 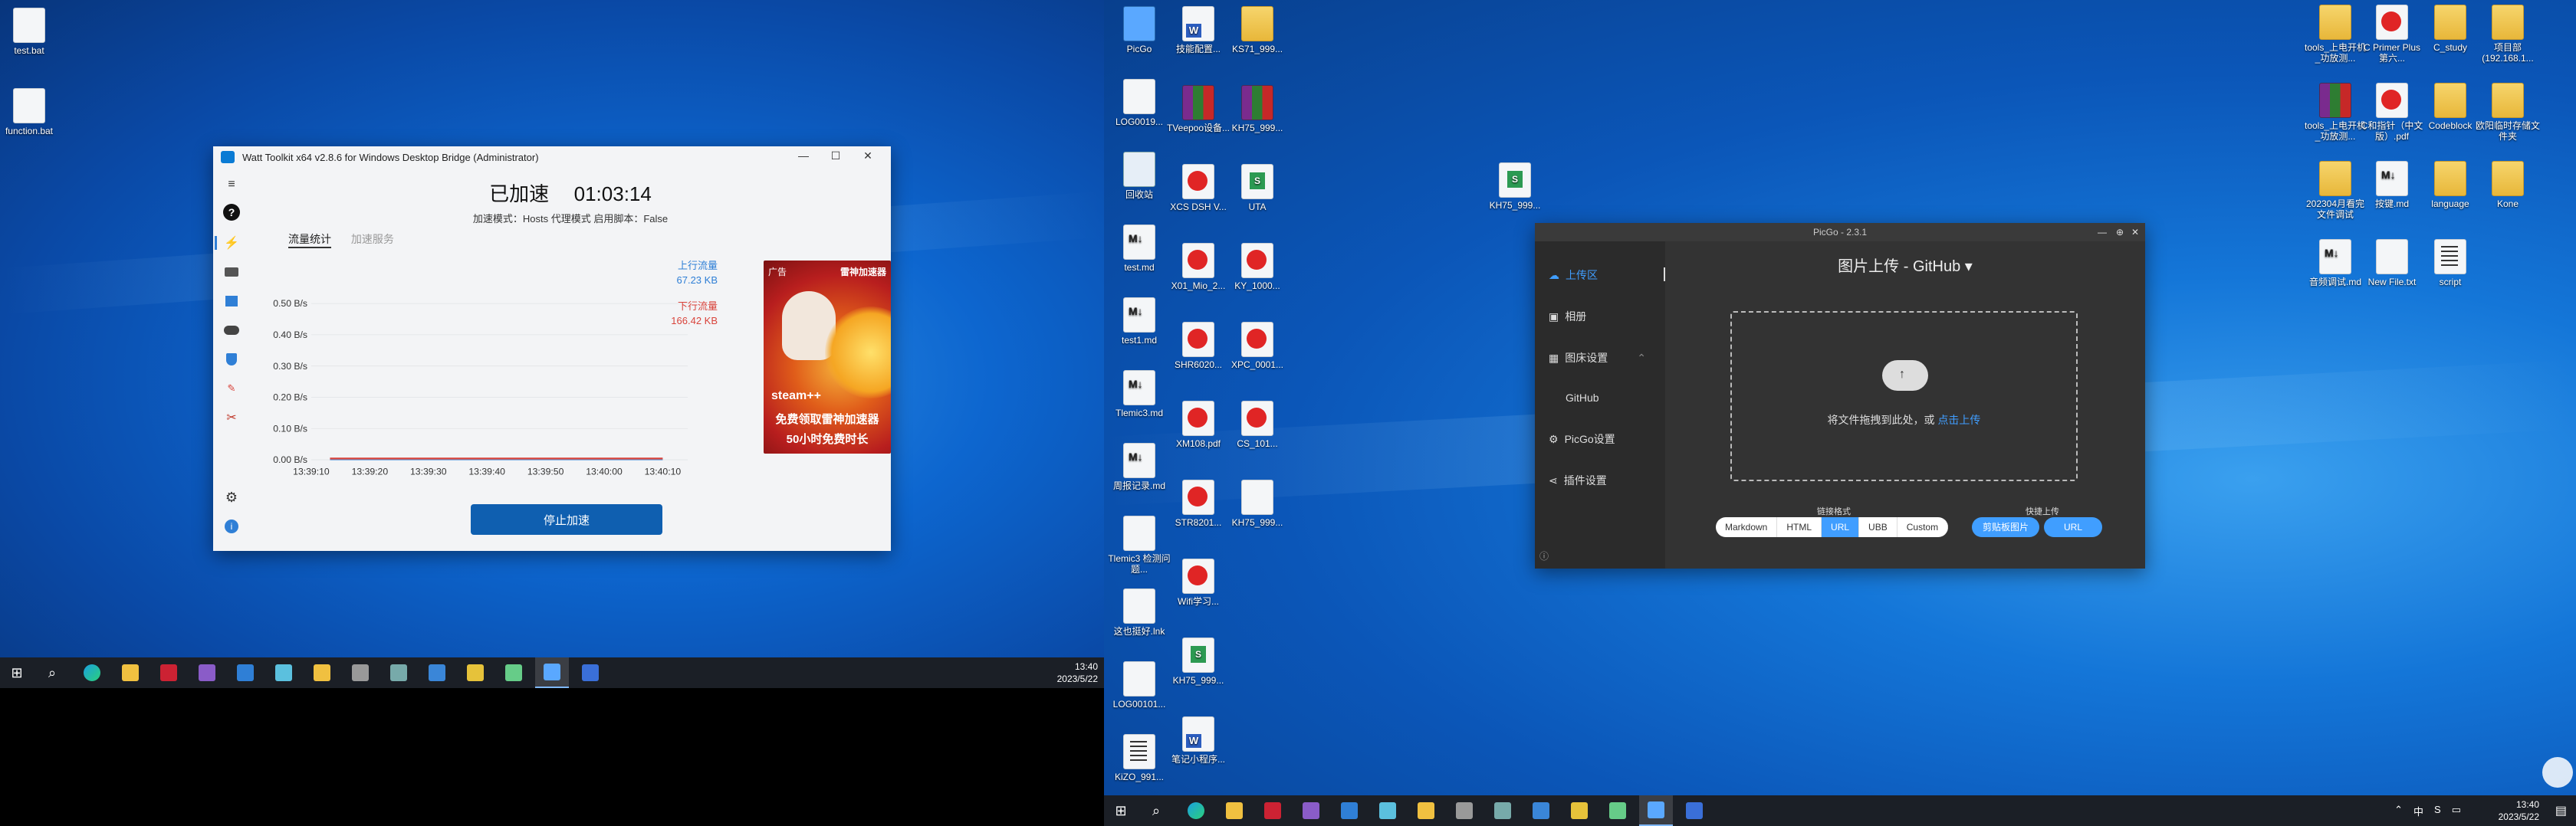 What do you see at coordinates (310, 241) in the screenshot?
I see `tab-traffic: 流量统计` at bounding box center [310, 241].